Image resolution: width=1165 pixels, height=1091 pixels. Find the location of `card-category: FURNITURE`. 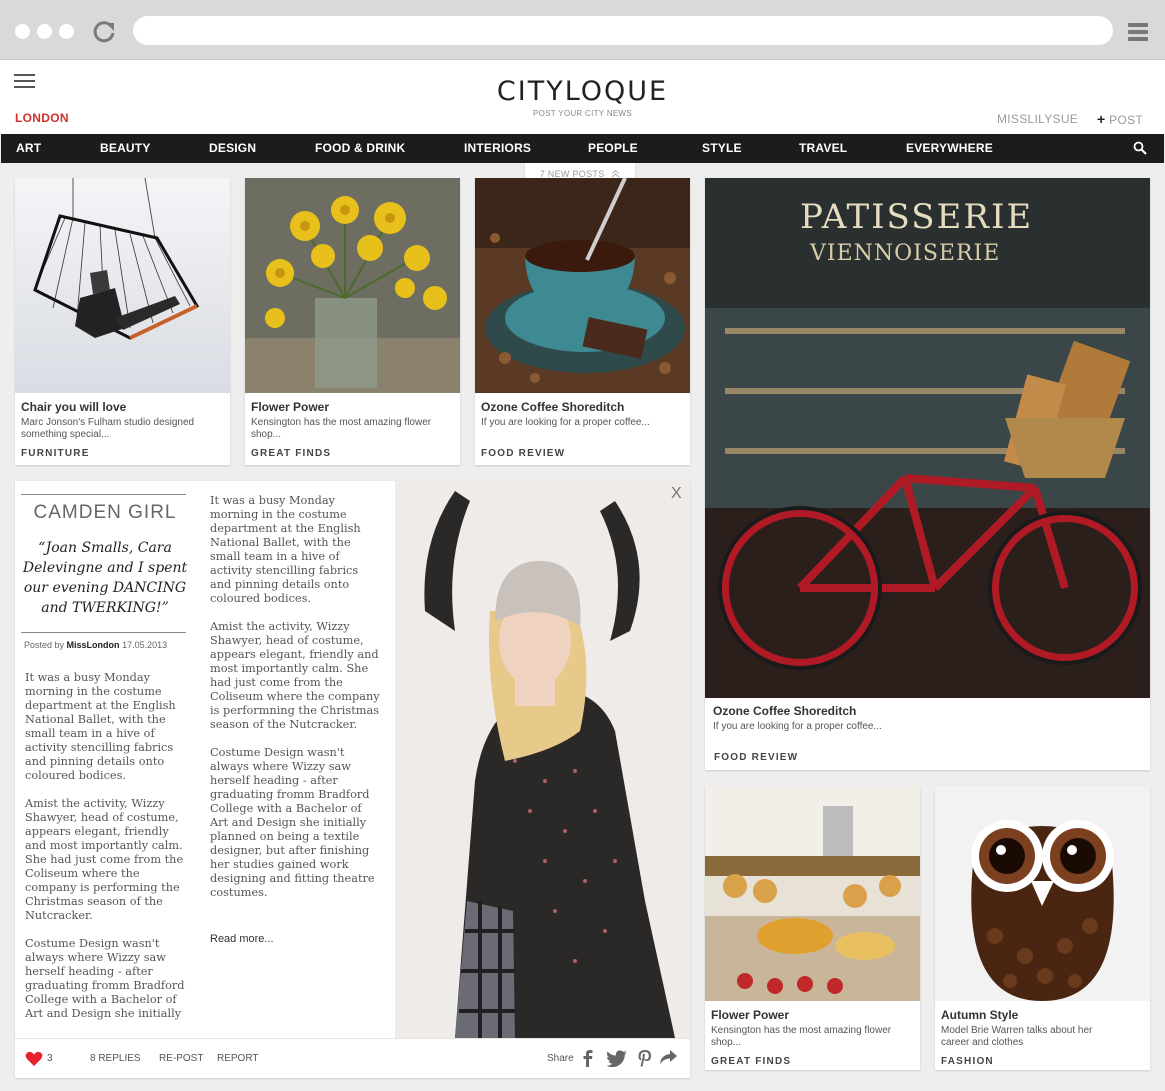

card-category: FURNITURE is located at coordinates (55, 453).